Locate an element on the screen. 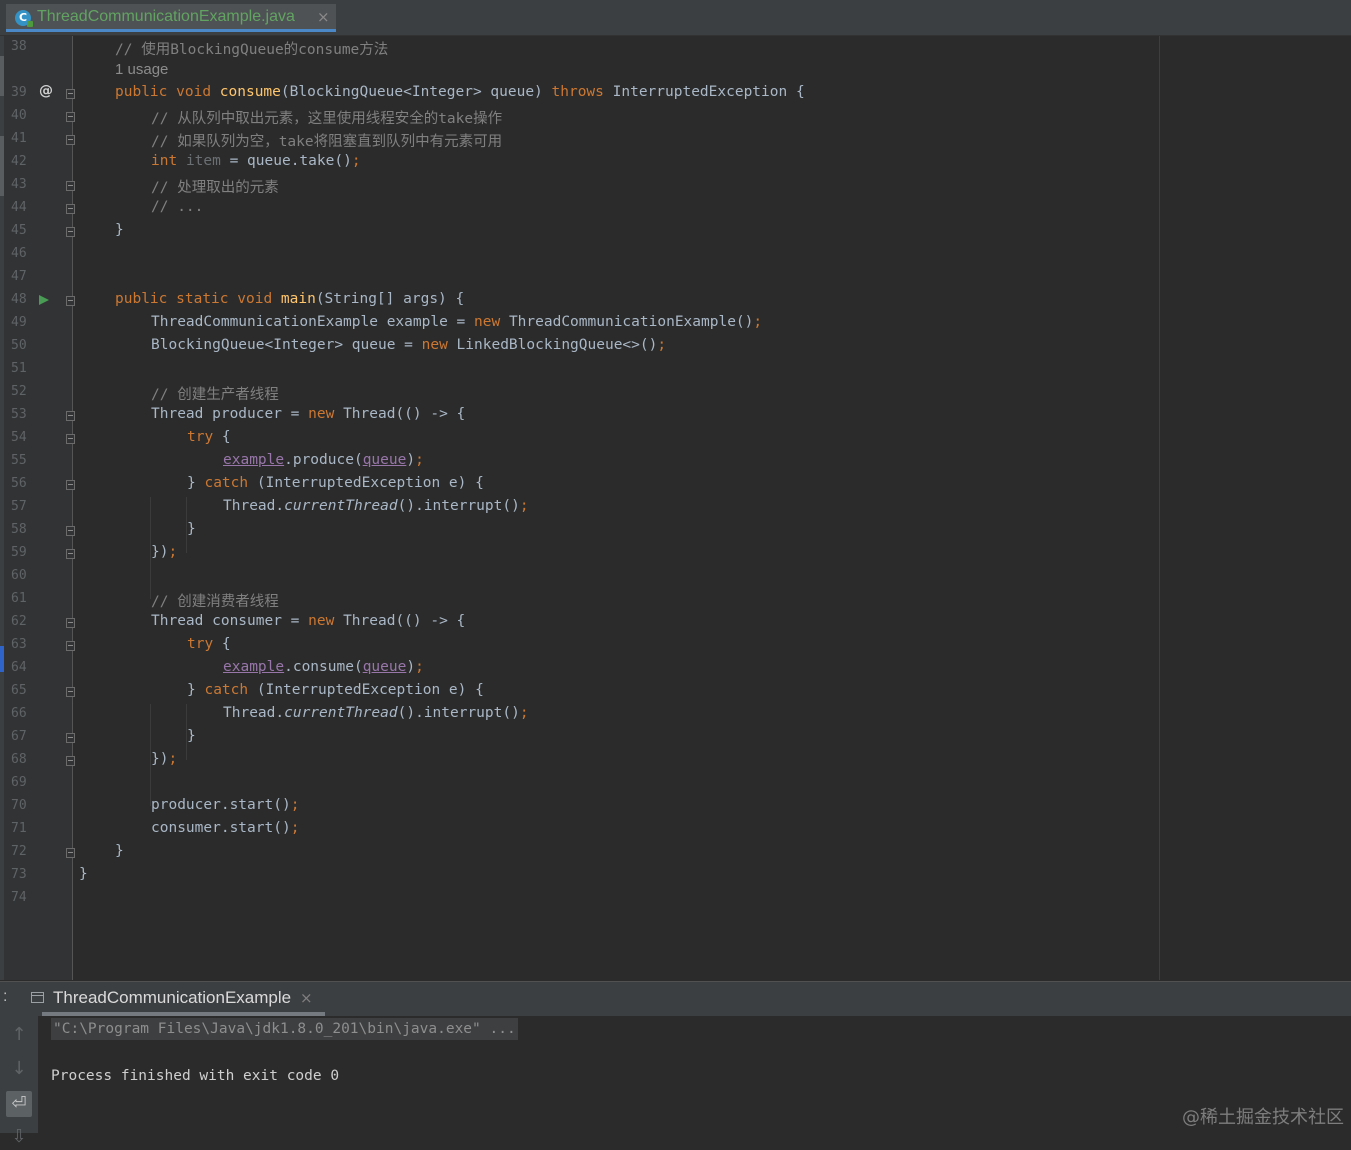 The height and width of the screenshot is (1150, 1351). code-text: } catch (InterruptedException e) { is located at coordinates (335, 483).